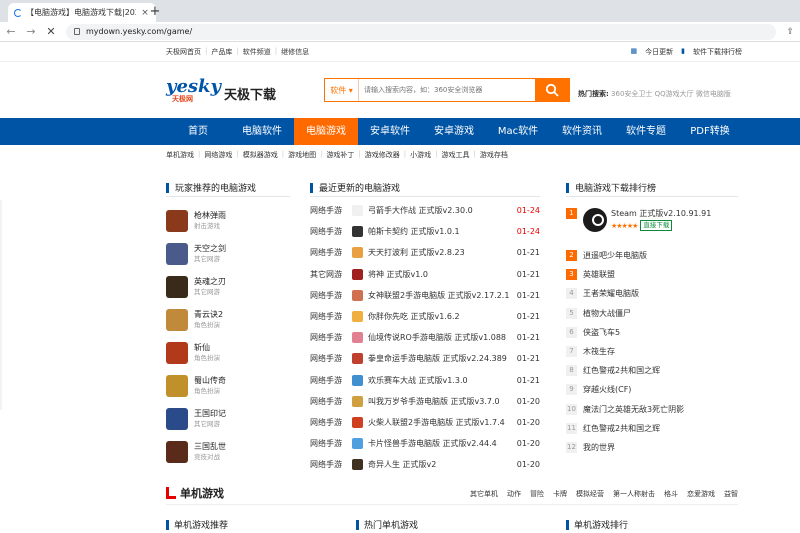 This screenshot has height=533, width=800. What do you see at coordinates (328, 274) in the screenshot?
I see `update-category: 其它网游` at bounding box center [328, 274].